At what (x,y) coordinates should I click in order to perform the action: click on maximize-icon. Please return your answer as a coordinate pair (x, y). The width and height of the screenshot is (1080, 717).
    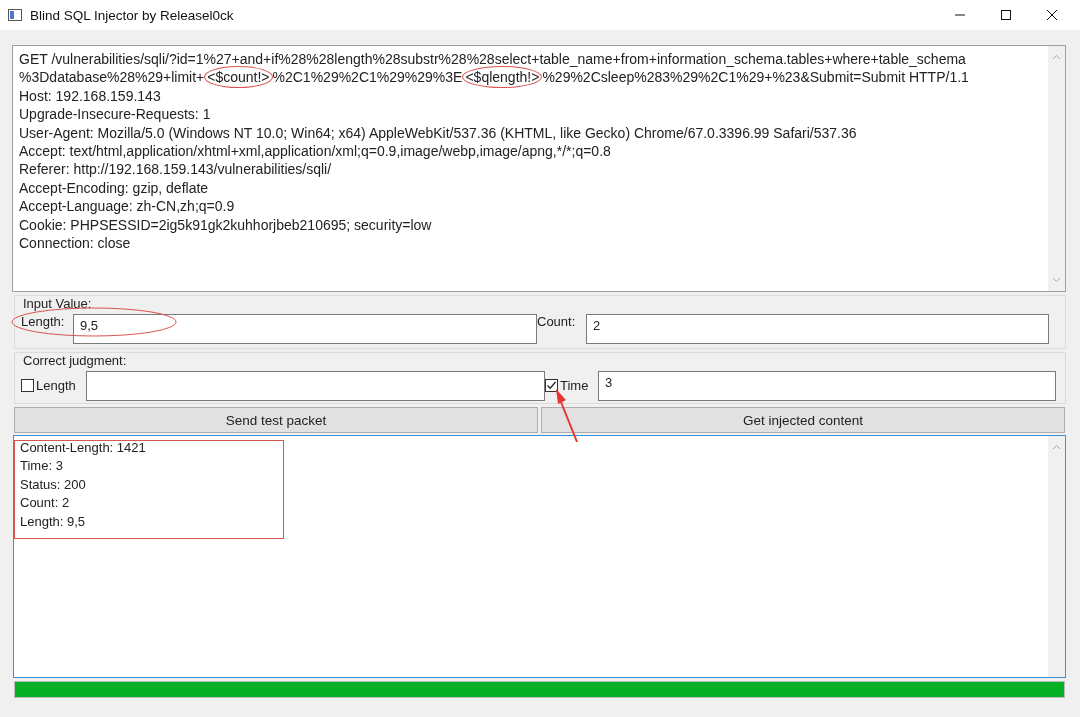
    Looking at the image, I should click on (1006, 15).